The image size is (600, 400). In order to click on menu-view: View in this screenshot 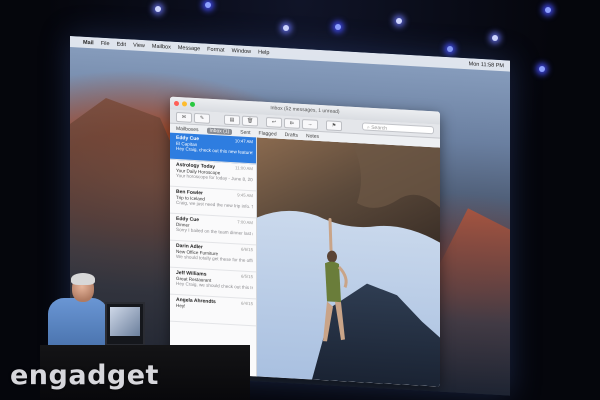, I will do `click(139, 45)`.